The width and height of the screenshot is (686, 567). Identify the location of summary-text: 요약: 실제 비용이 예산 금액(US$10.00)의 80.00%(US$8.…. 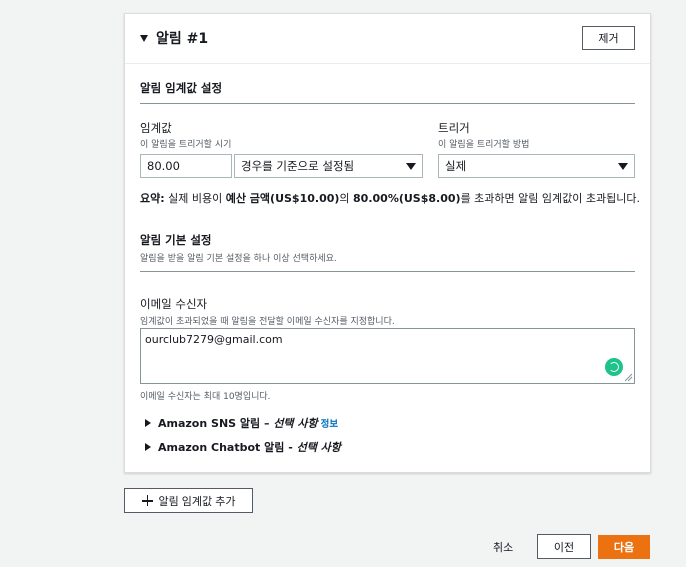
(390, 198).